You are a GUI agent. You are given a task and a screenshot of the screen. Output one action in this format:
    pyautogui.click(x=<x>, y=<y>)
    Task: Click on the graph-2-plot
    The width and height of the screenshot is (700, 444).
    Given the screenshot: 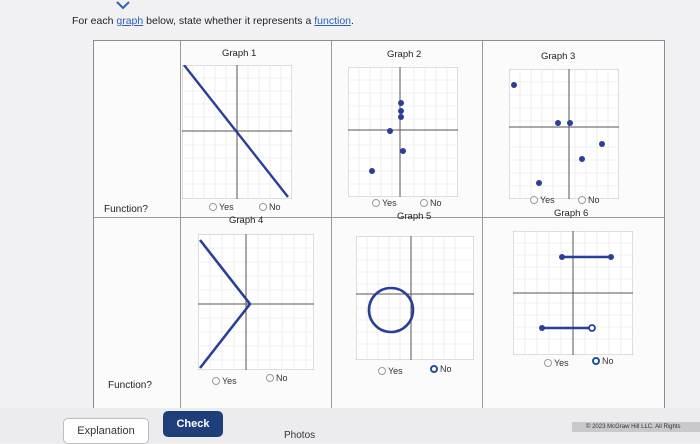 What is the action you would take?
    pyautogui.click(x=403, y=132)
    